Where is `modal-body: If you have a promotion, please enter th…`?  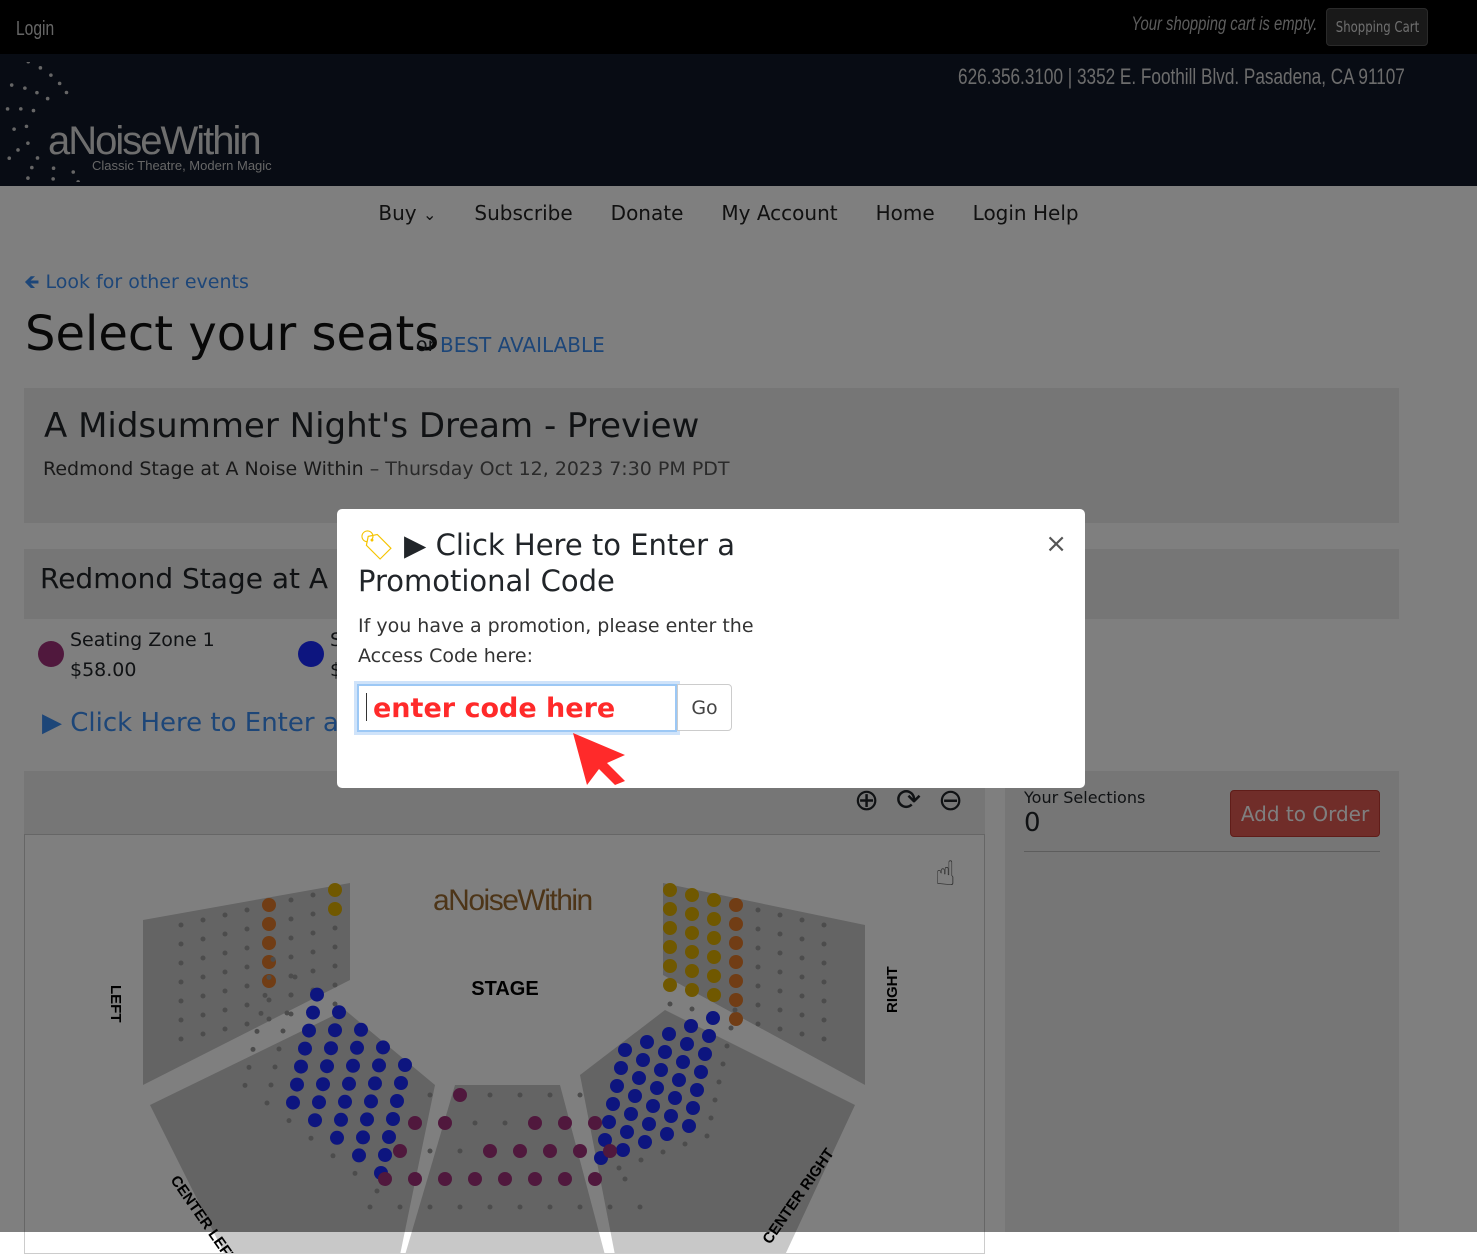 modal-body: If you have a promotion, please enter th… is located at coordinates (556, 641).